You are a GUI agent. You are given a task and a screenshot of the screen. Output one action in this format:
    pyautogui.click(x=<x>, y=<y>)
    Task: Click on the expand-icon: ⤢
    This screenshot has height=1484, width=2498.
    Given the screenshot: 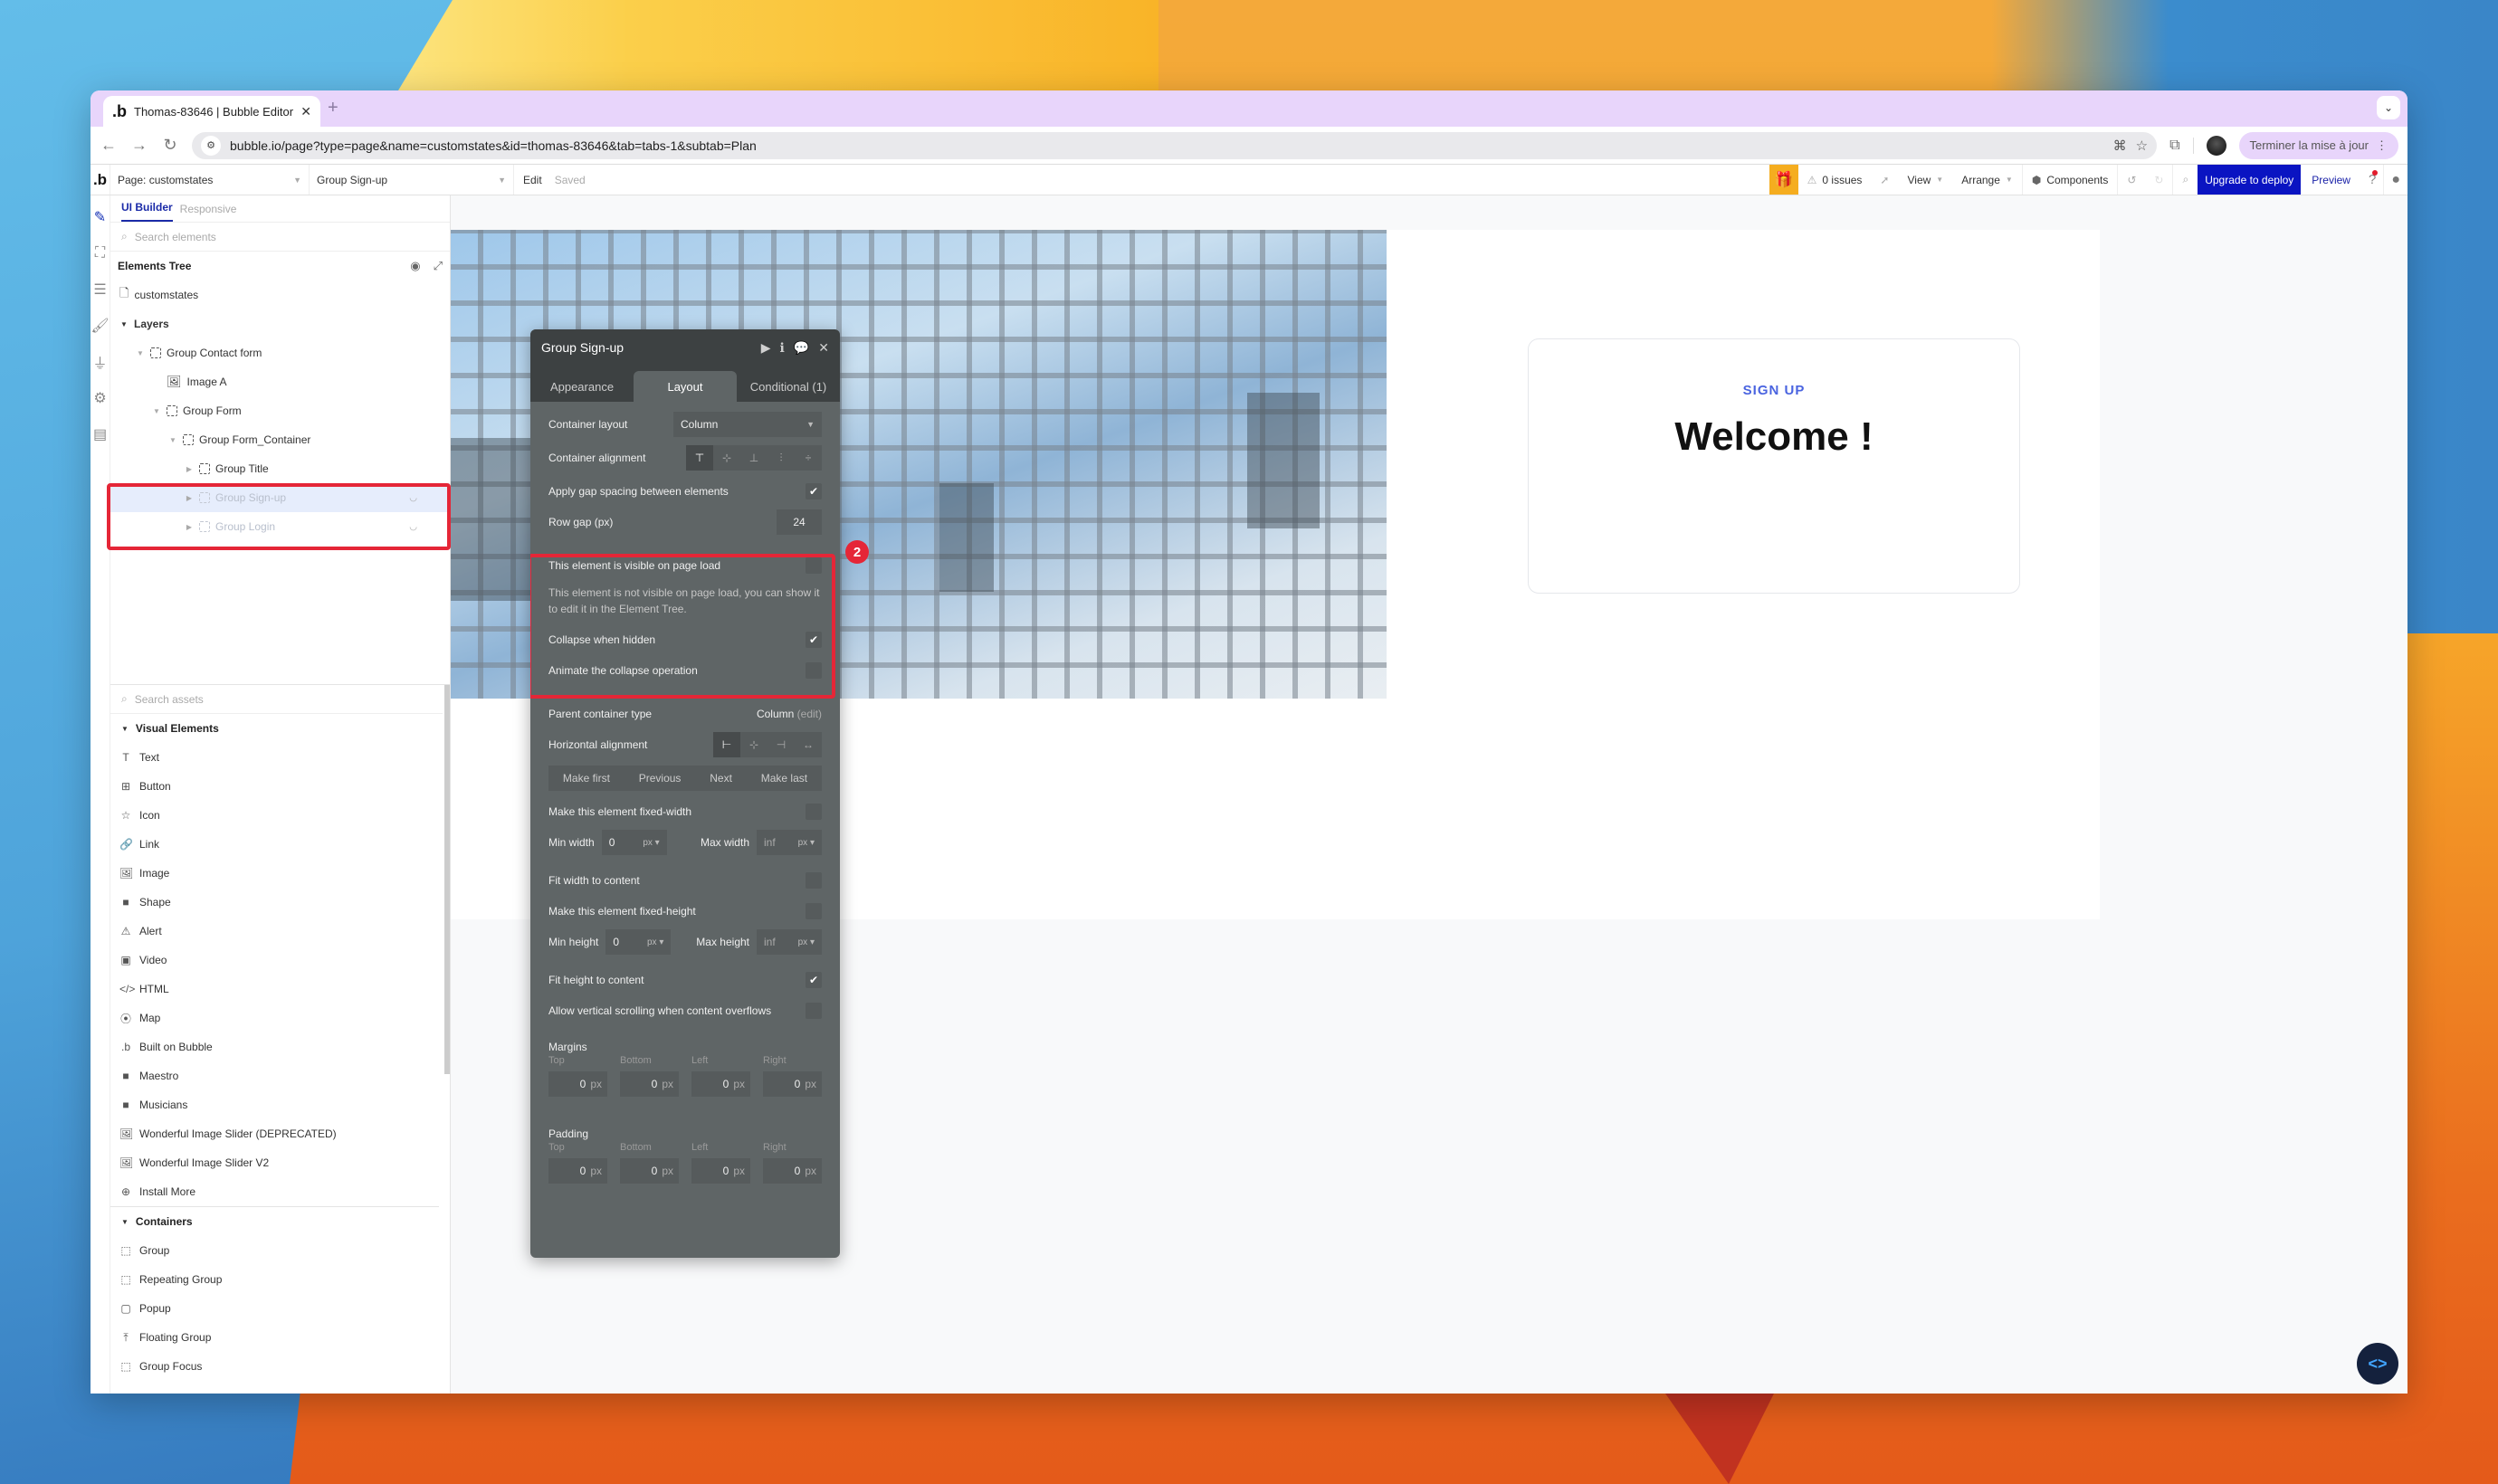 What is the action you would take?
    pyautogui.click(x=438, y=266)
    